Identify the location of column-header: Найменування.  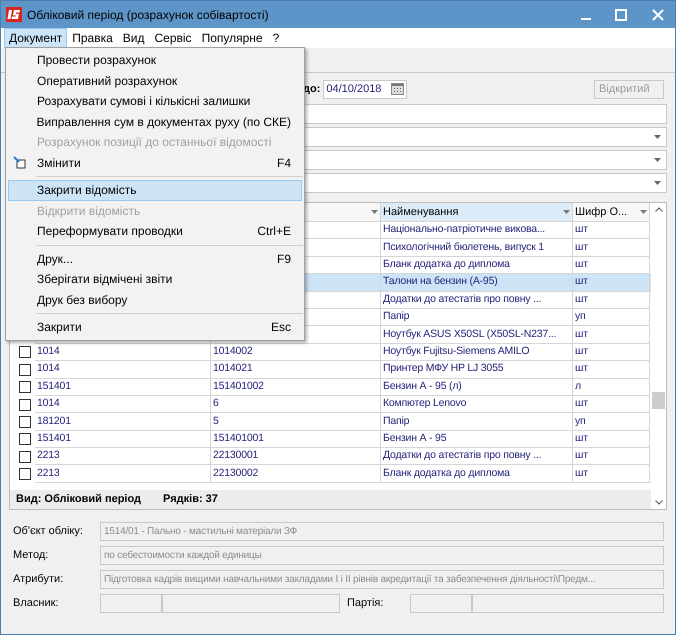
(477, 212).